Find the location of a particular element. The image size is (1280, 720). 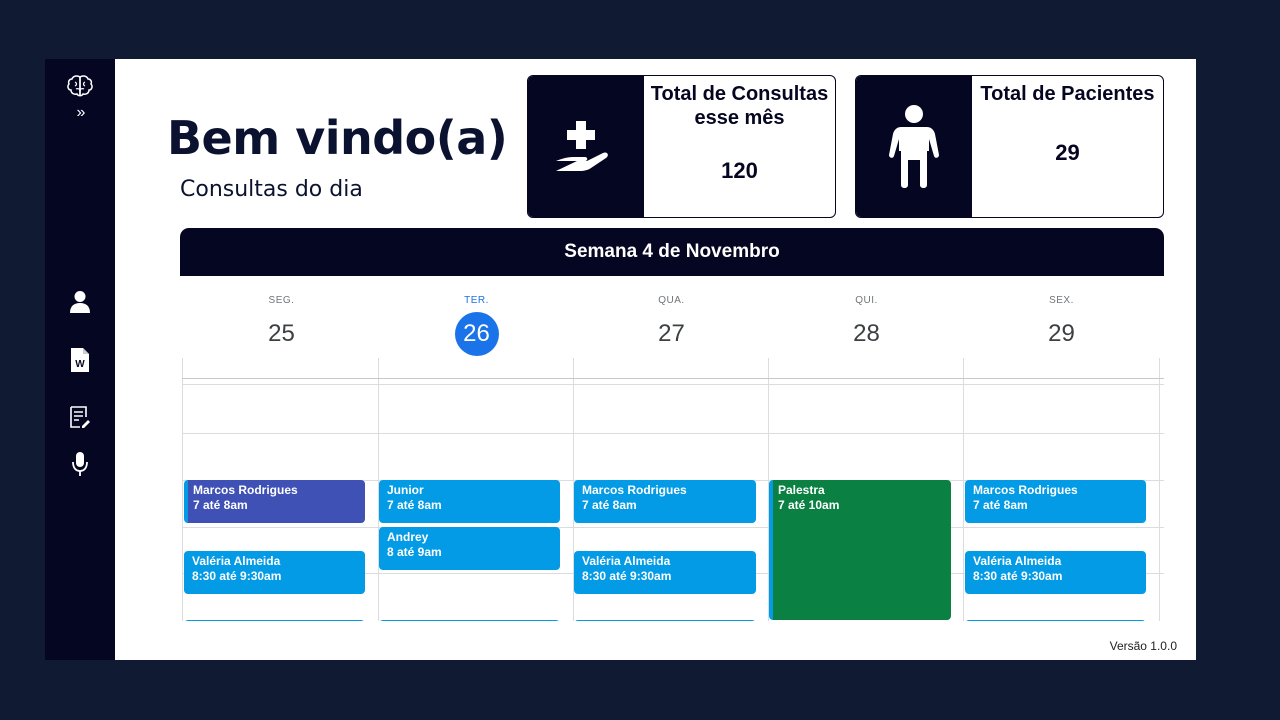

event-marcos-wed: Marcos Rodrigues 7 até 8am is located at coordinates (665, 501).